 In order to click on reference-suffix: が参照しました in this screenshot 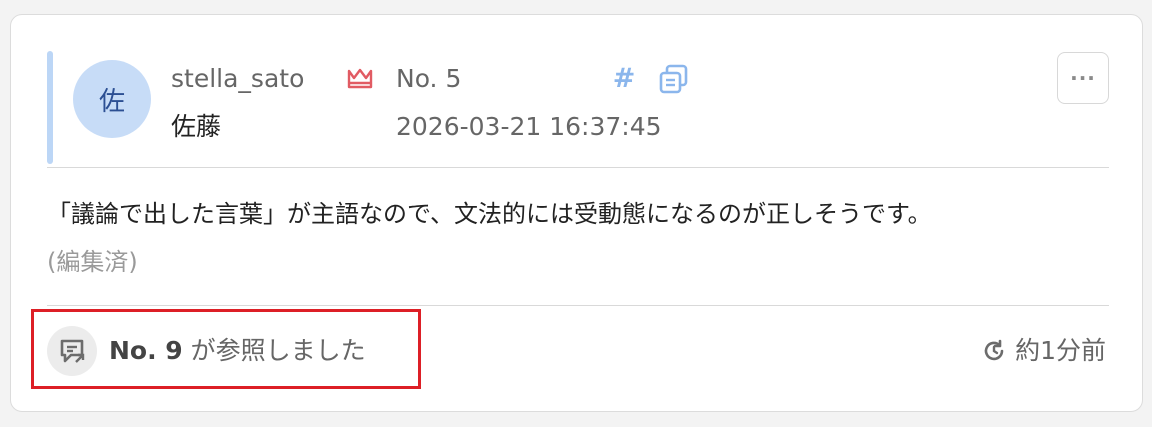, I will do `click(274, 350)`.